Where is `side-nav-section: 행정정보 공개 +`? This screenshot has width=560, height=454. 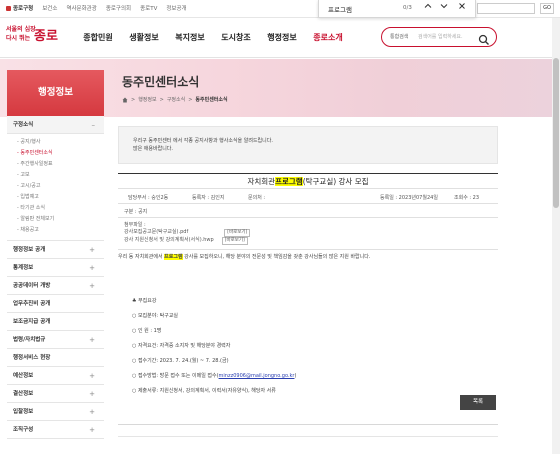 side-nav-section: 행정정보 공개 + is located at coordinates (55, 250).